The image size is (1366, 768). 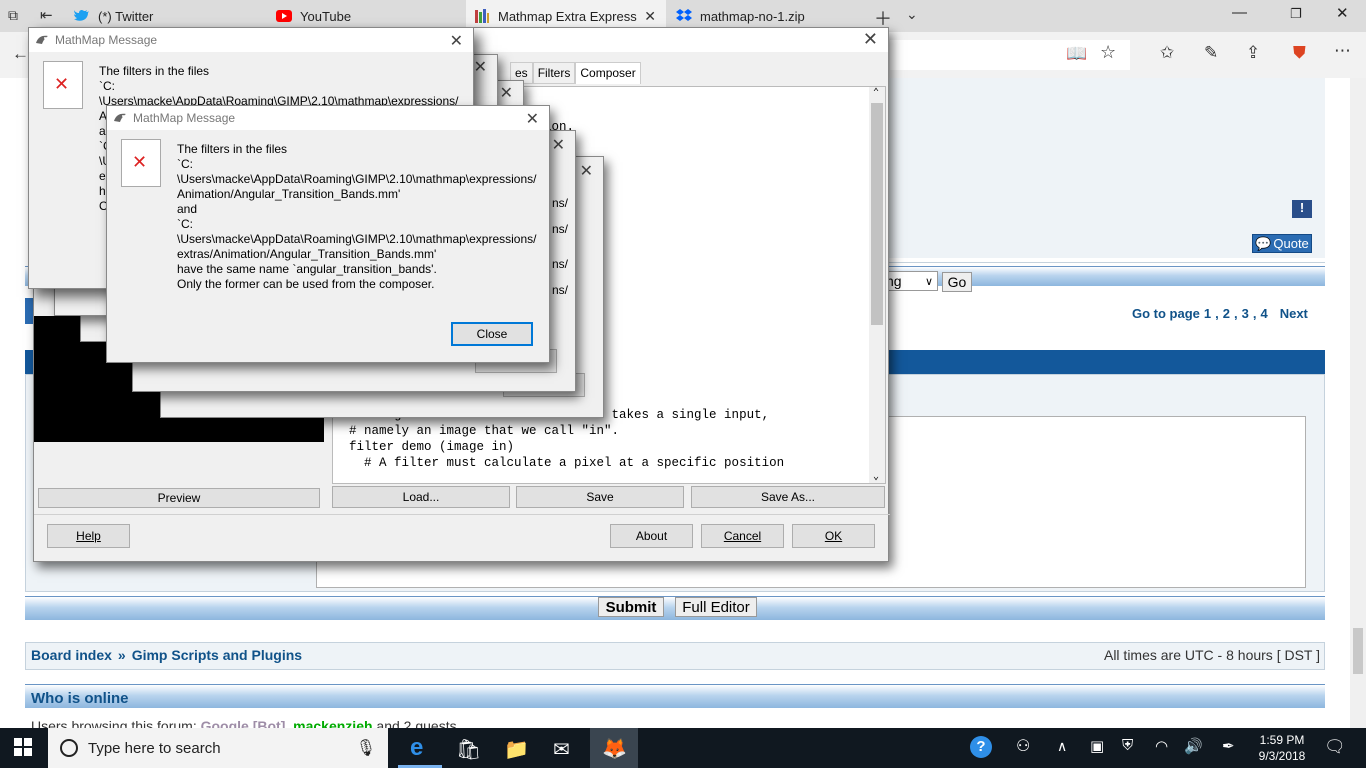 I want to click on full-editor-button: Full Editor, so click(x=716, y=607).